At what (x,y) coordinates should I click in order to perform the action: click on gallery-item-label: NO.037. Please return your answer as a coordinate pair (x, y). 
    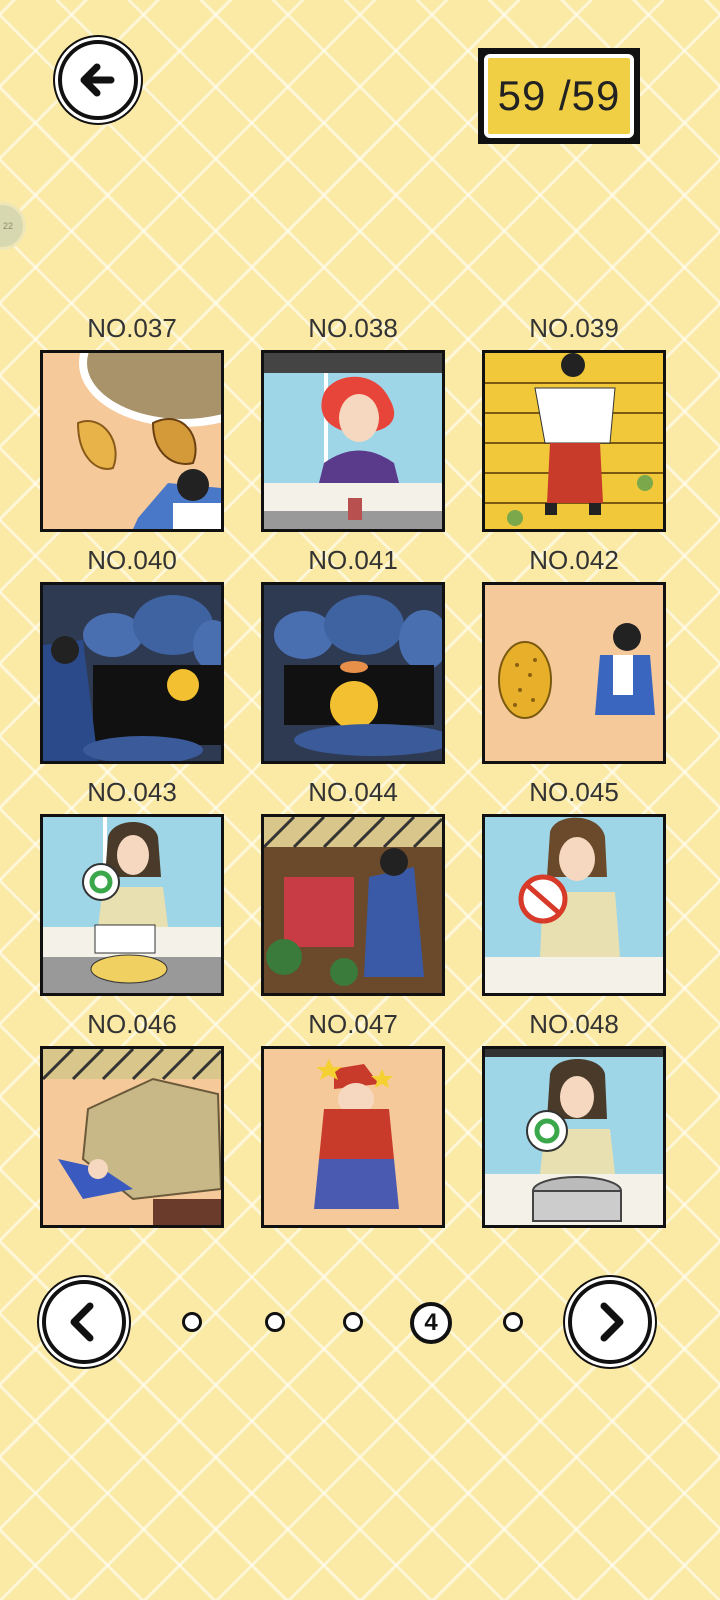
    Looking at the image, I should click on (132, 328).